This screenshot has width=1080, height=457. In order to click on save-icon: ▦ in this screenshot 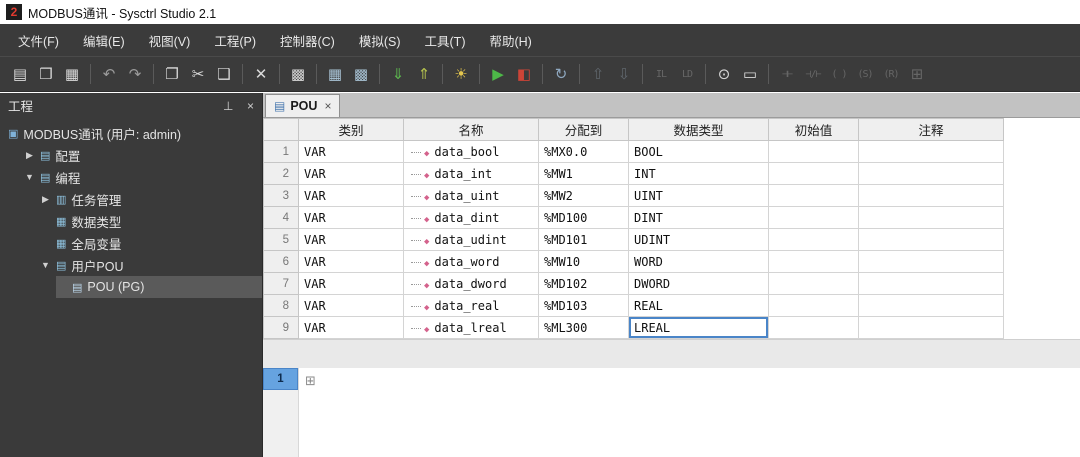, I will do `click(72, 74)`.